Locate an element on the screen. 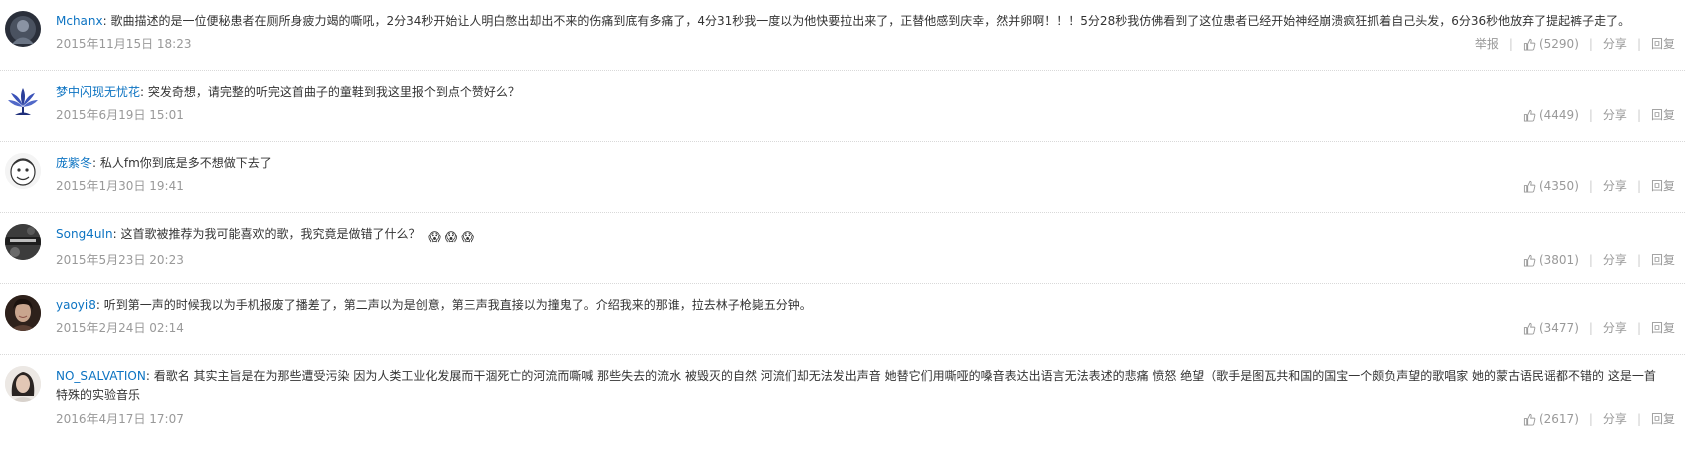  comment-actions: 举报 | (5290) | 分享 | 回复 is located at coordinates (1575, 44).